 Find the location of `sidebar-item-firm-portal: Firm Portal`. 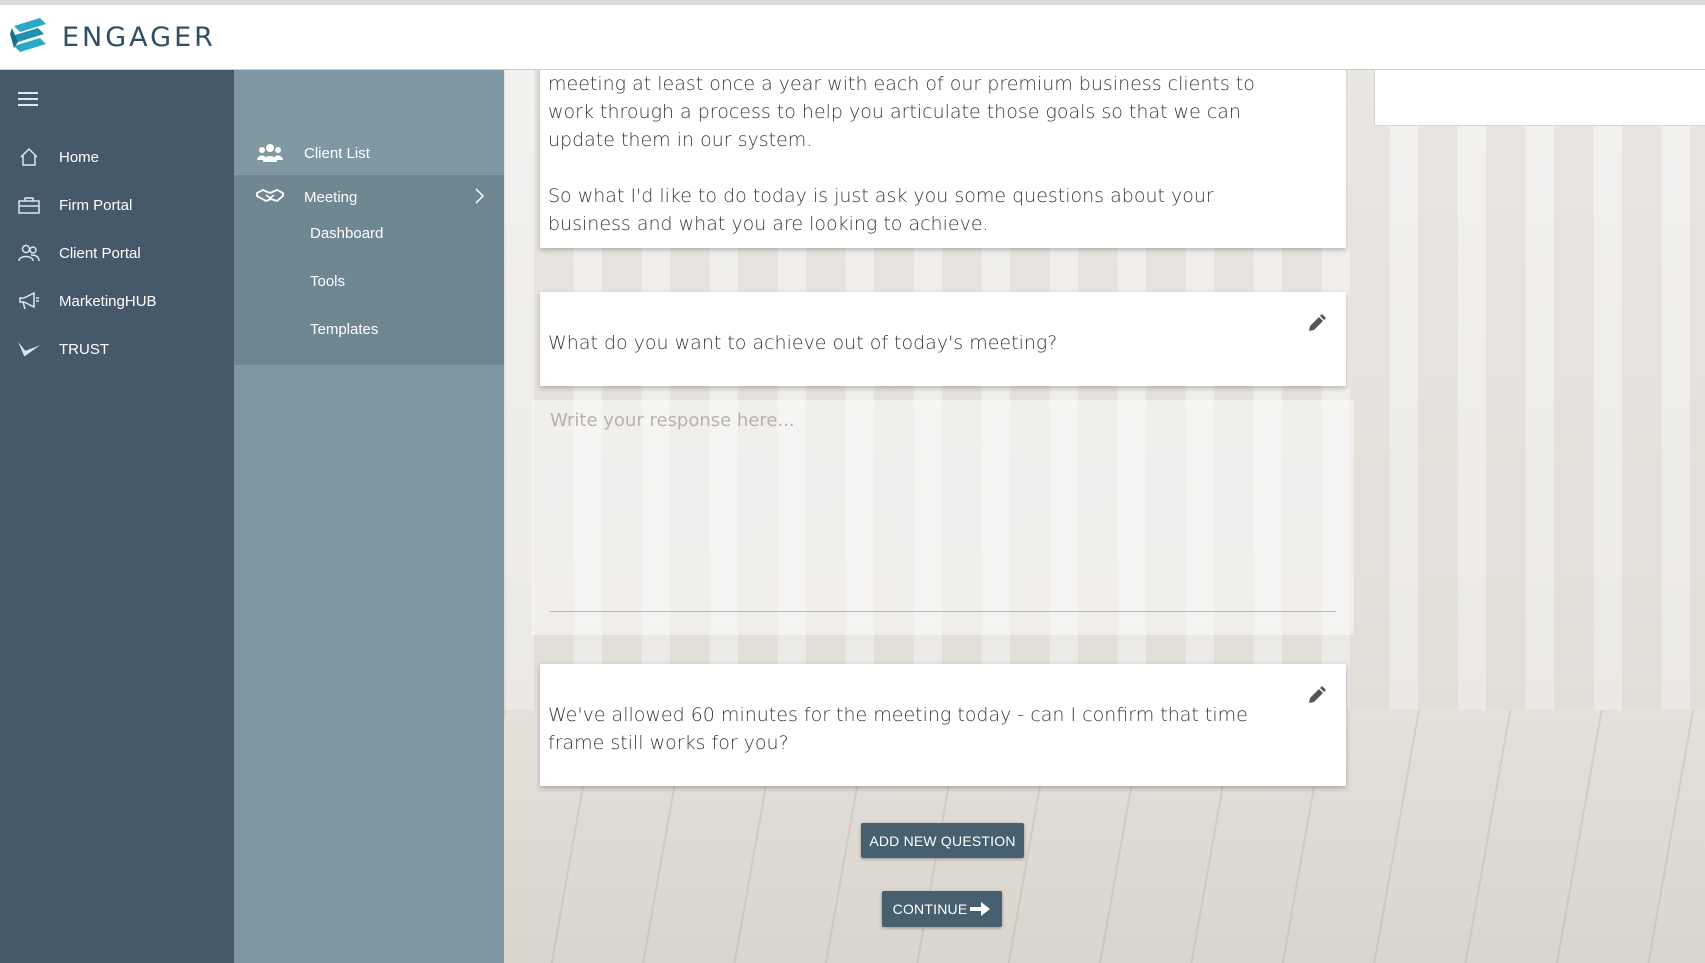

sidebar-item-firm-portal: Firm Portal is located at coordinates (117, 205).